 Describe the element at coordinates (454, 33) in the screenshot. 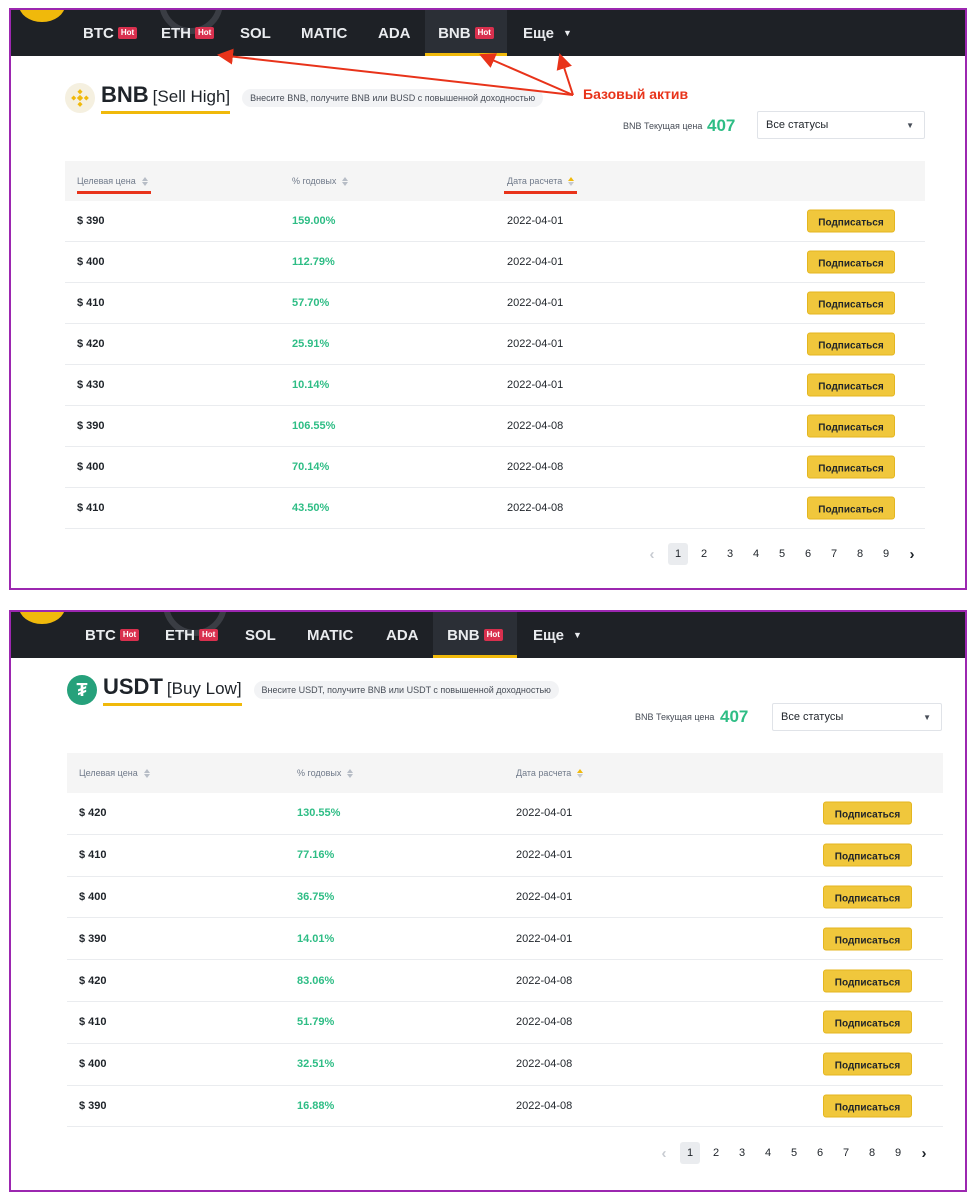

I see `tab-label: BNB` at that location.